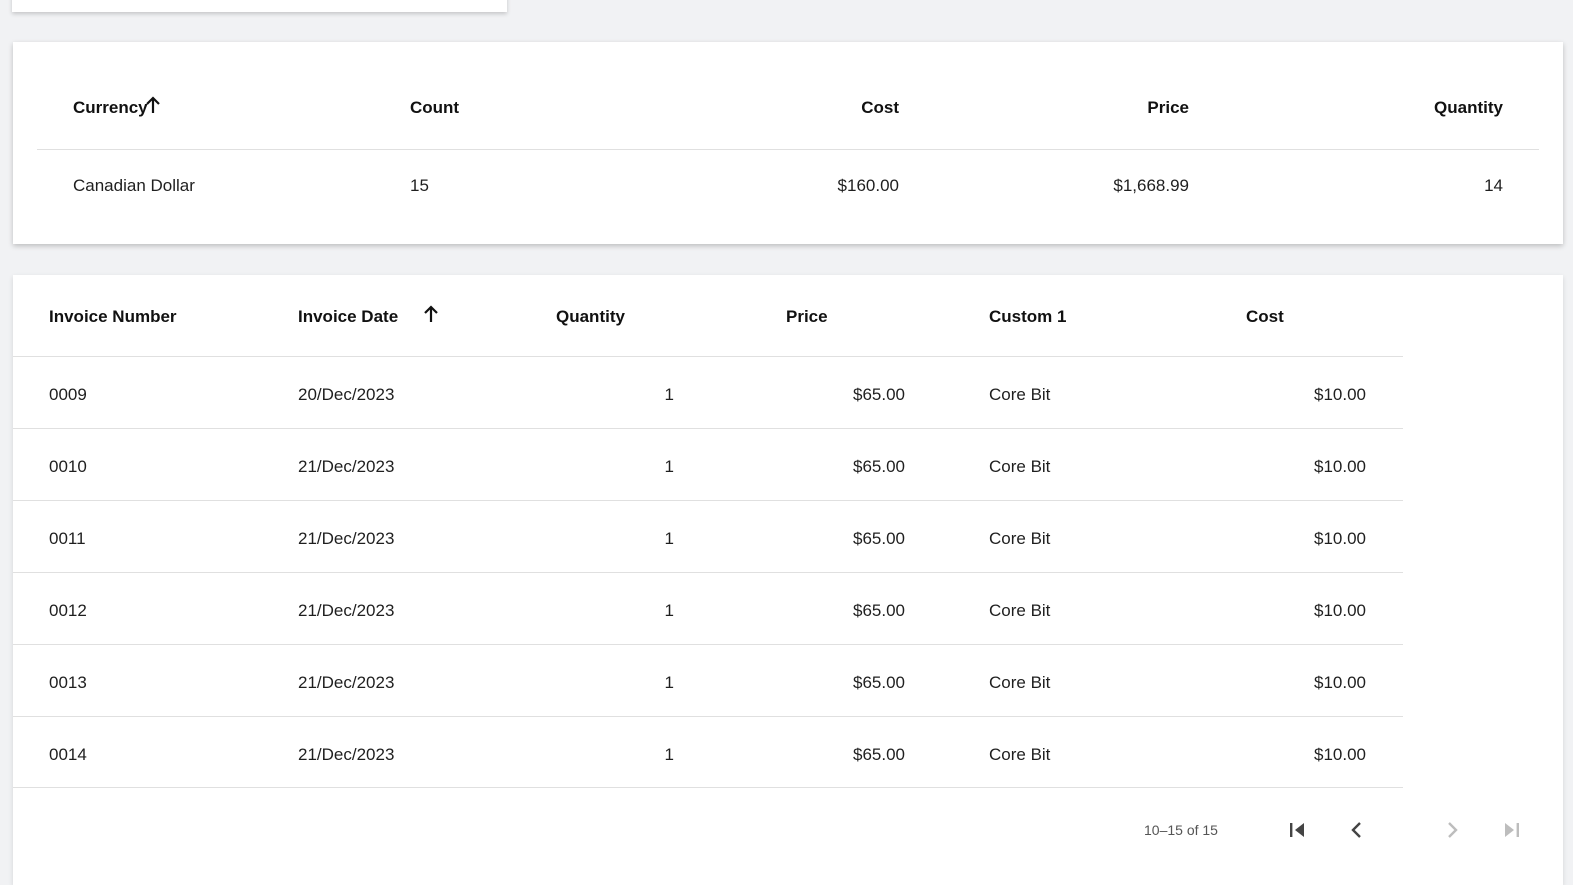  What do you see at coordinates (68, 610) in the screenshot?
I see `invoice-number-cell: 0012` at bounding box center [68, 610].